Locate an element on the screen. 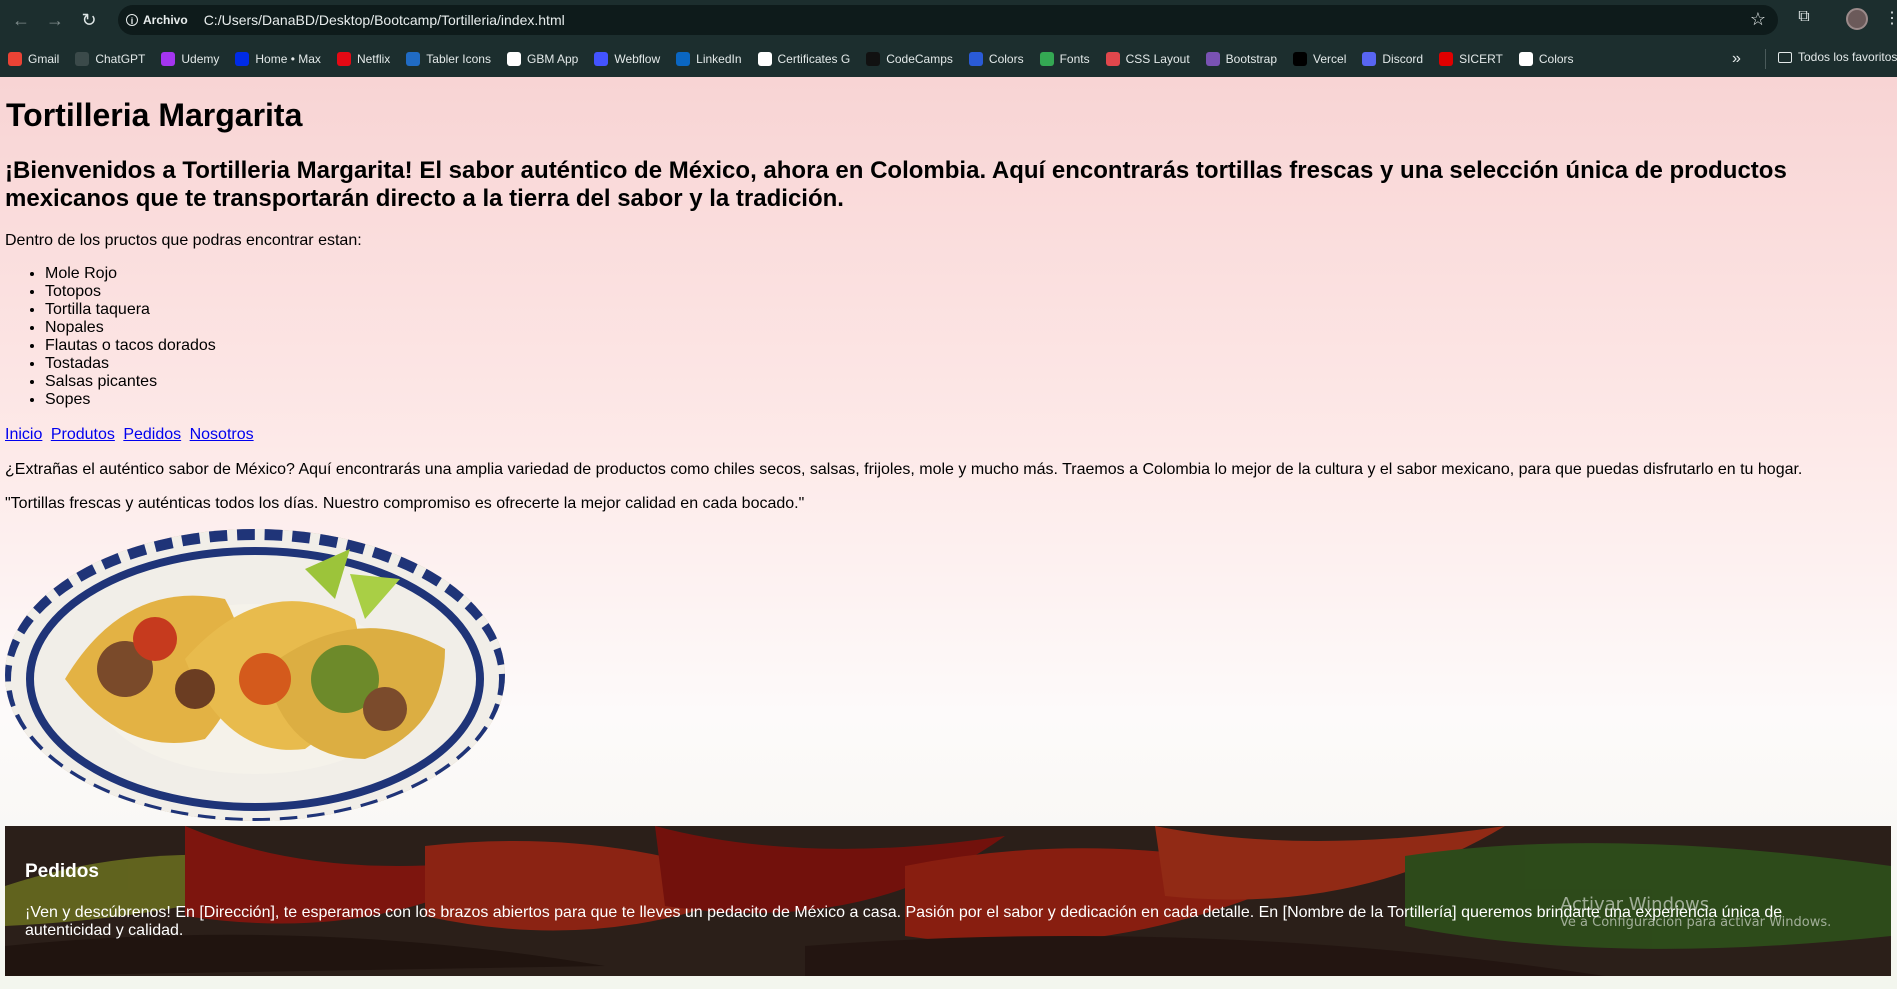 This screenshot has height=989, width=1897. bookmark-codecamps: CodeCamps is located at coordinates (909, 58).